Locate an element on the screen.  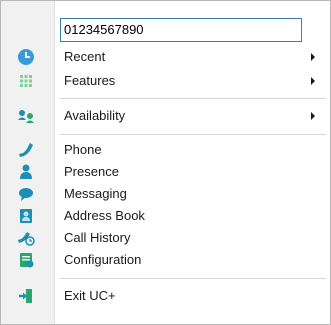
address-book-icon is located at coordinates (26, 216).